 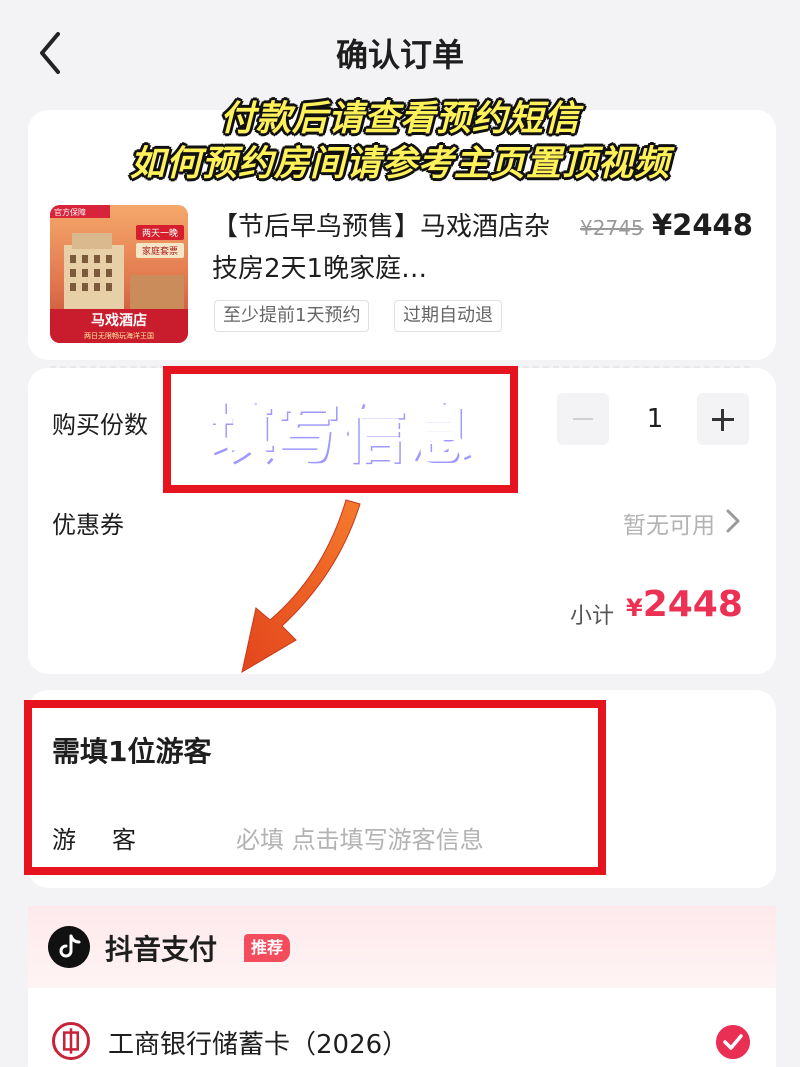 I want to click on thumb-ribbon-2: 家庭套票, so click(x=160, y=251).